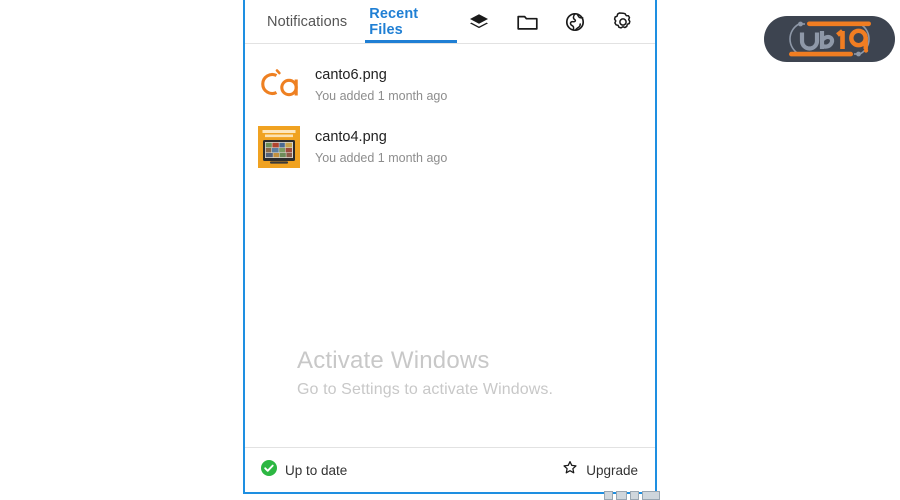  What do you see at coordinates (479, 22) in the screenshot?
I see `layers-icon` at bounding box center [479, 22].